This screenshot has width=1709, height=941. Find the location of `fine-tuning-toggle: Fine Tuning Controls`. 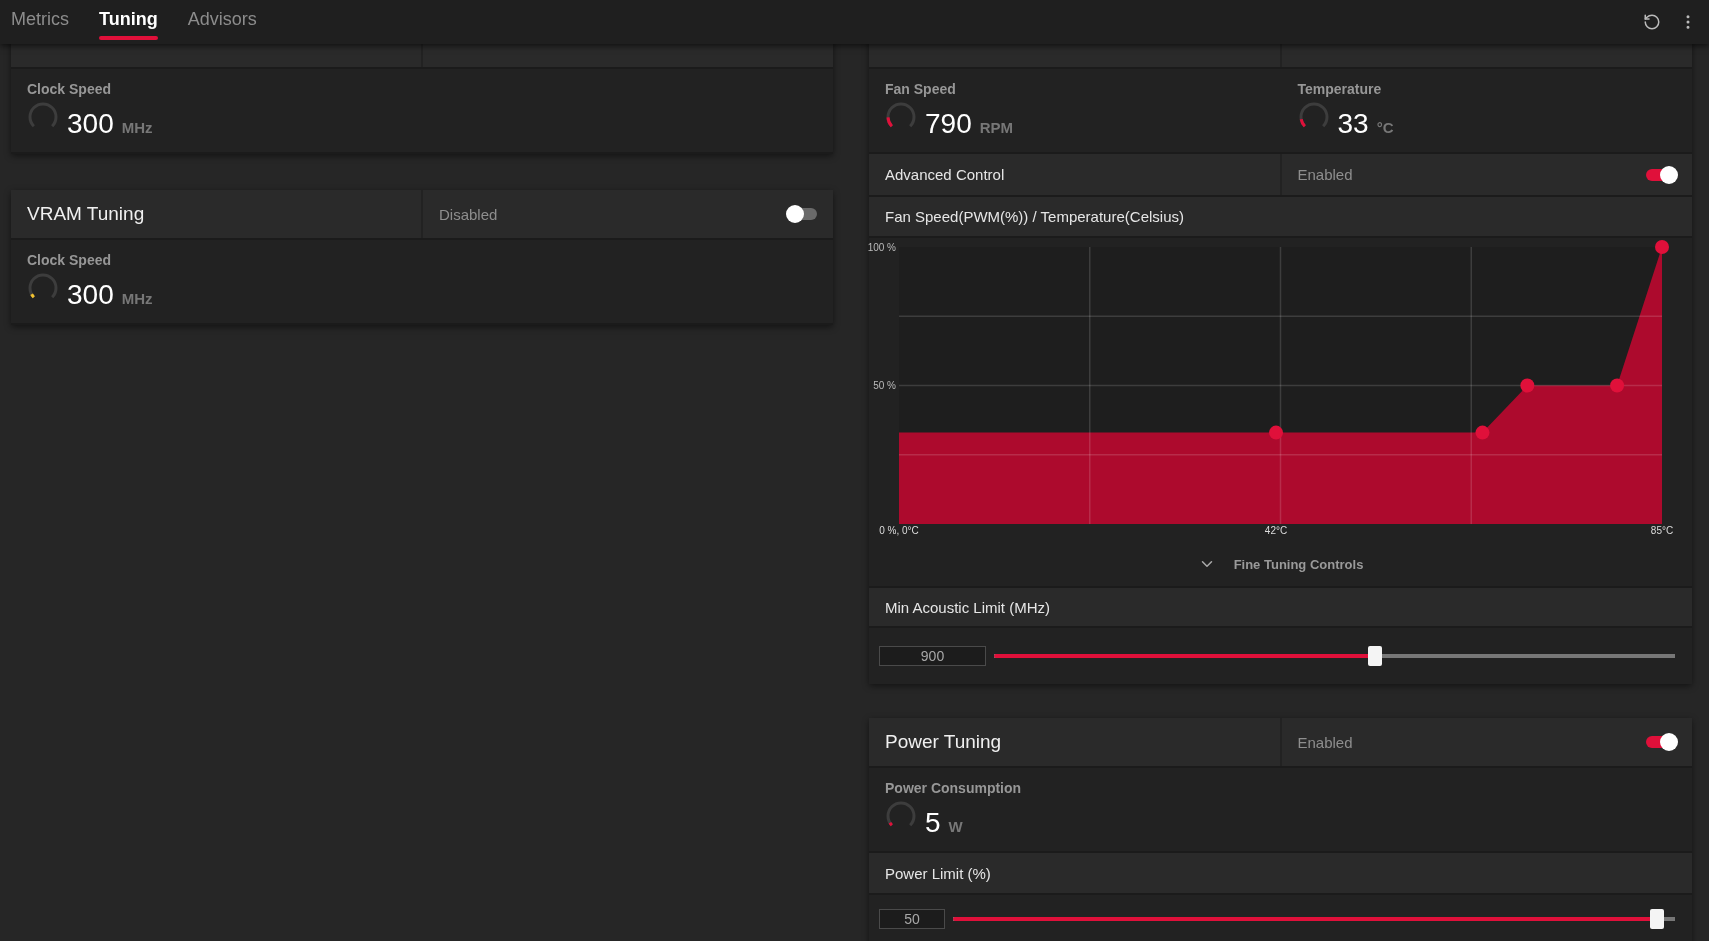

fine-tuning-toggle: Fine Tuning Controls is located at coordinates (1298, 564).